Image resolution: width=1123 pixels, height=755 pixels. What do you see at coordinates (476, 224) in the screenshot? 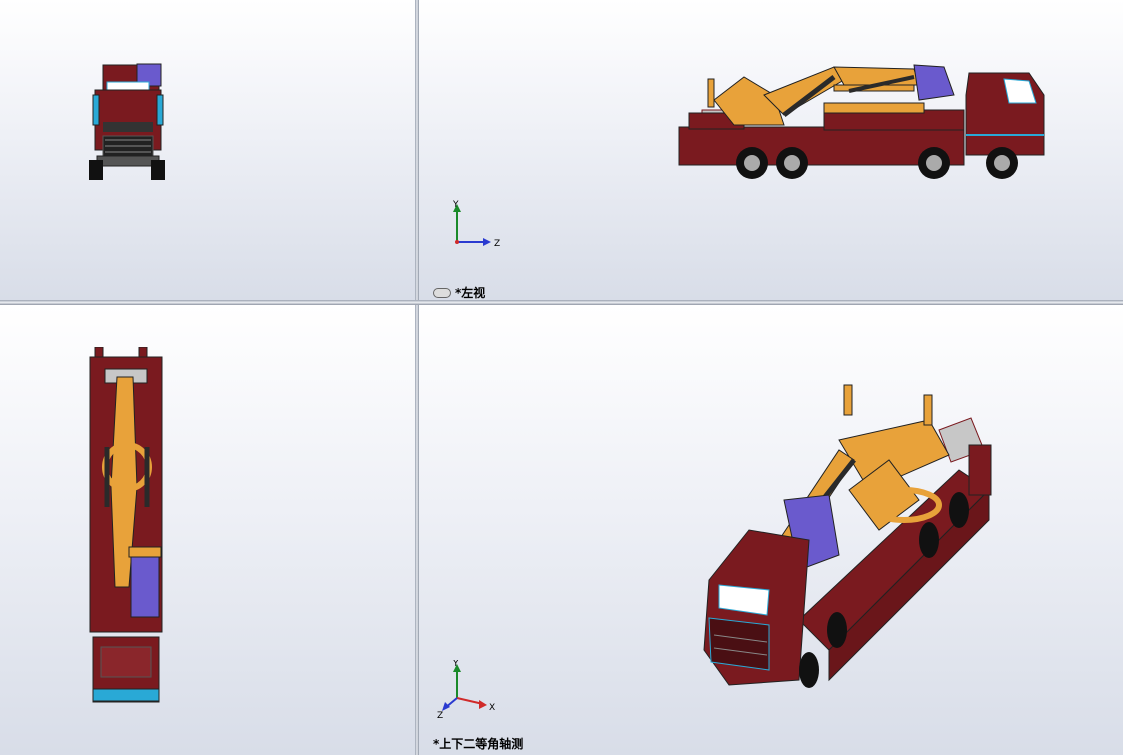
I see `axis-triad-icon: Y Z` at bounding box center [476, 224].